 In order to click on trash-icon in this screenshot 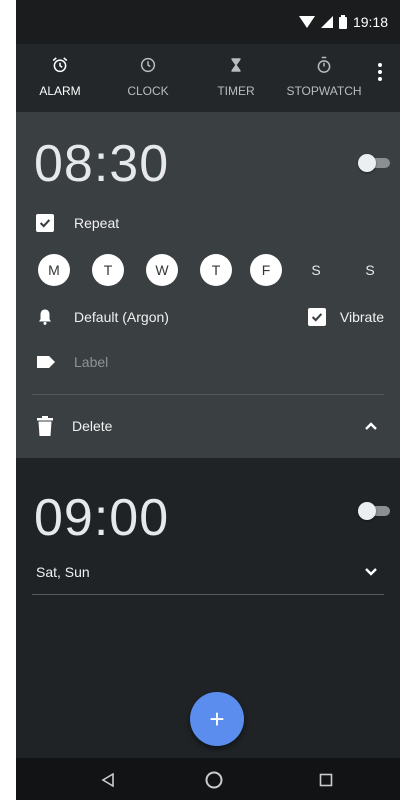, I will do `click(45, 426)`.